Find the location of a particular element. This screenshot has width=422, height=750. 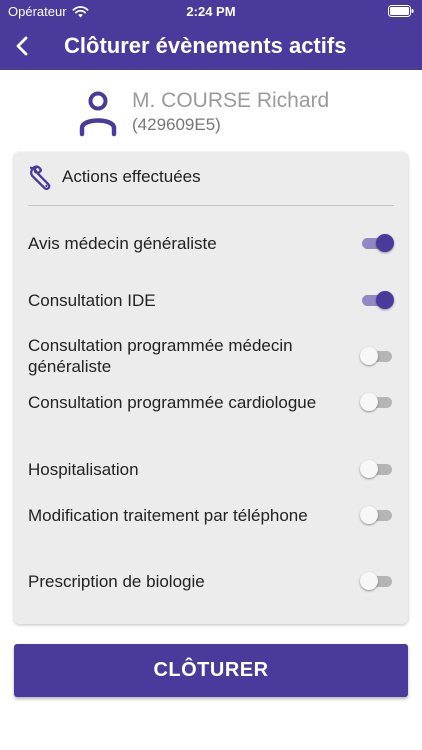

toggle-consultation-ide is located at coordinates (377, 300).